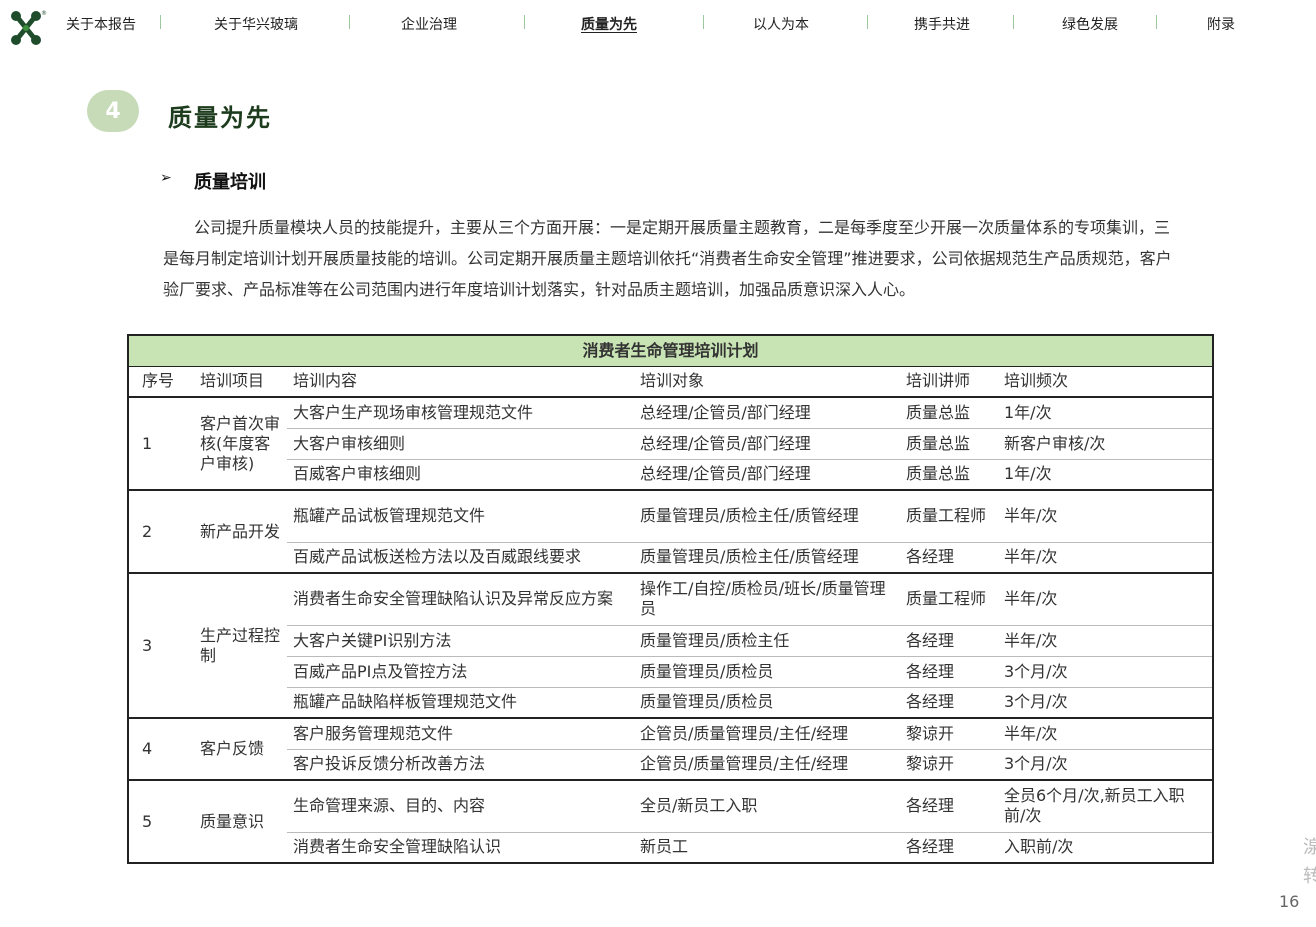  I want to click on cell-project: 客户首次审核(年度客户审核), so click(240, 444).